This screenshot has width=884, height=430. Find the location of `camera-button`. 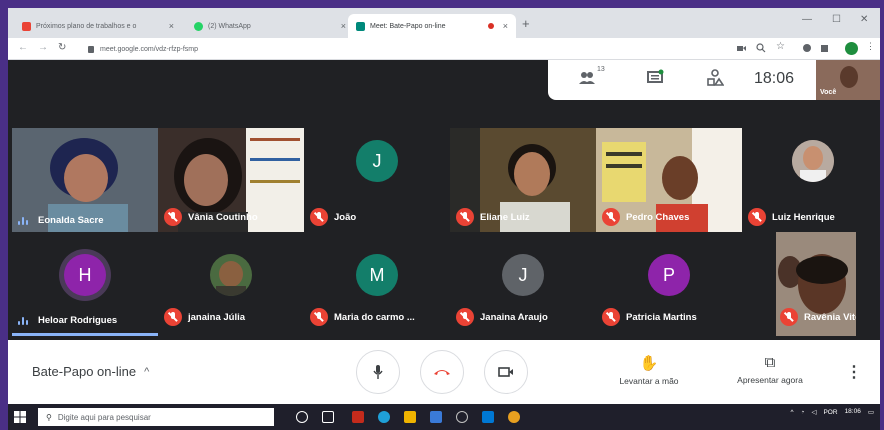

camera-button is located at coordinates (506, 372).